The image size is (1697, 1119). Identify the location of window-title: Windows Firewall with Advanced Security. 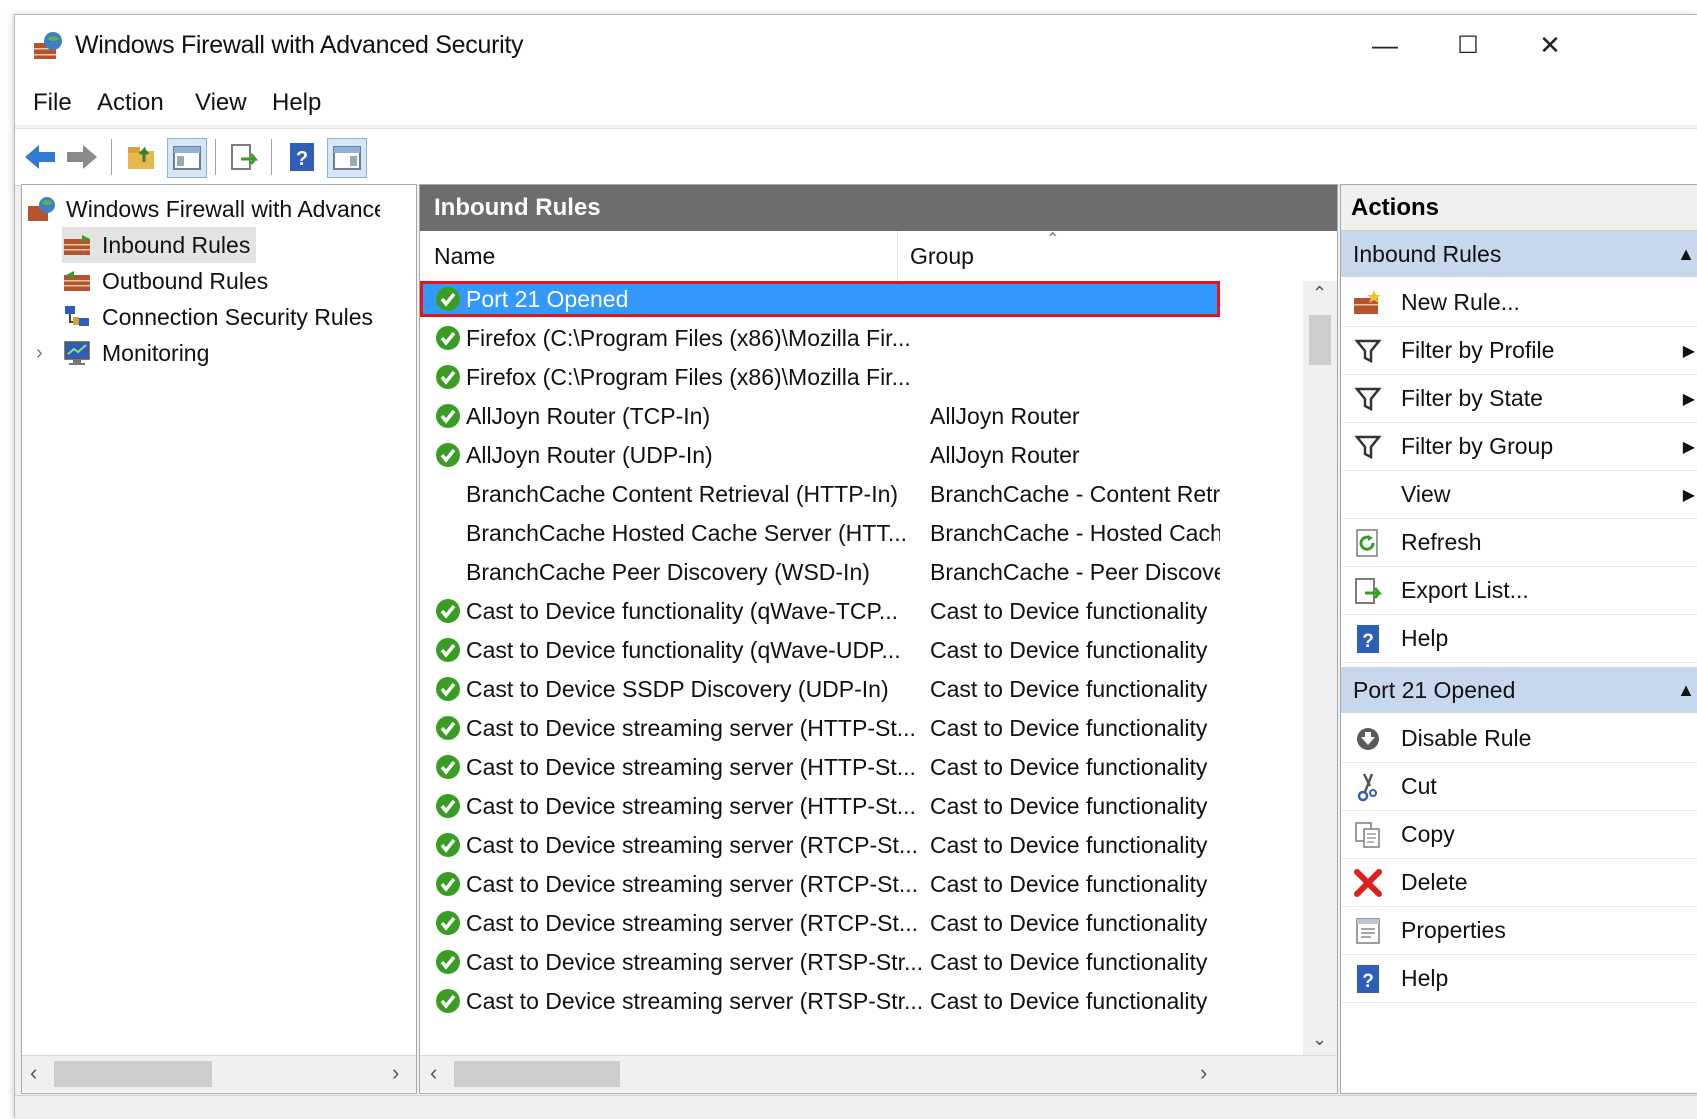
(299, 45).